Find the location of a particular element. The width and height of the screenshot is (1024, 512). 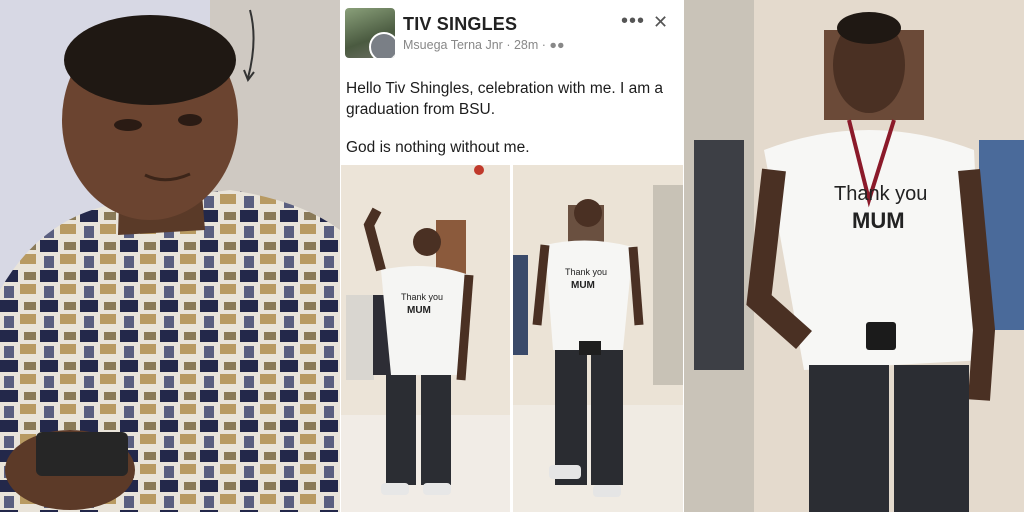

group-avatar is located at coordinates (370, 33).